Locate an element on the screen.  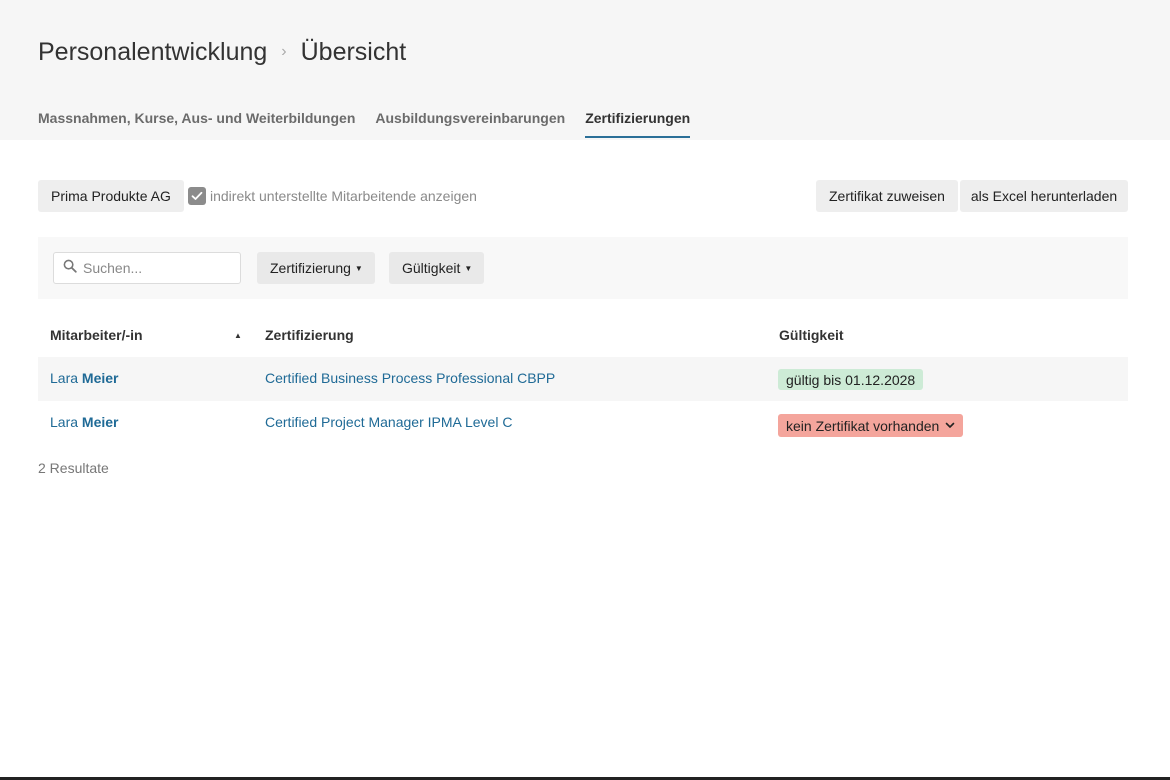
filter-bar: Zertifizierung ▼ Gültigkeit ▼ is located at coordinates (583, 268).